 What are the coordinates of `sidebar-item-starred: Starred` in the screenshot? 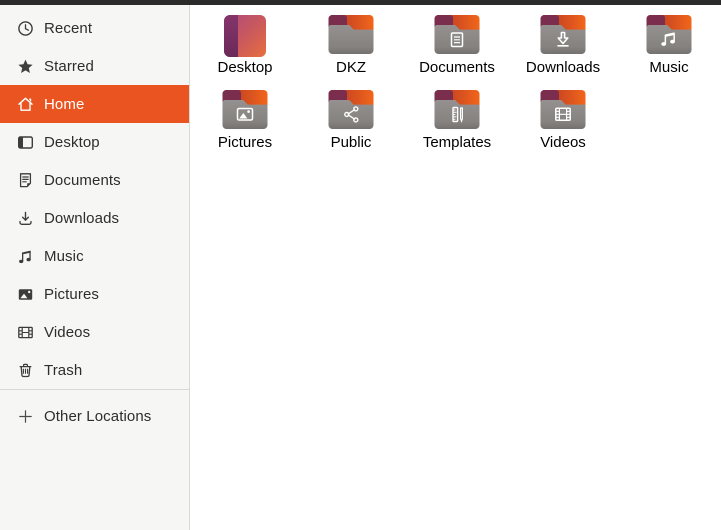 It's located at (94, 66).